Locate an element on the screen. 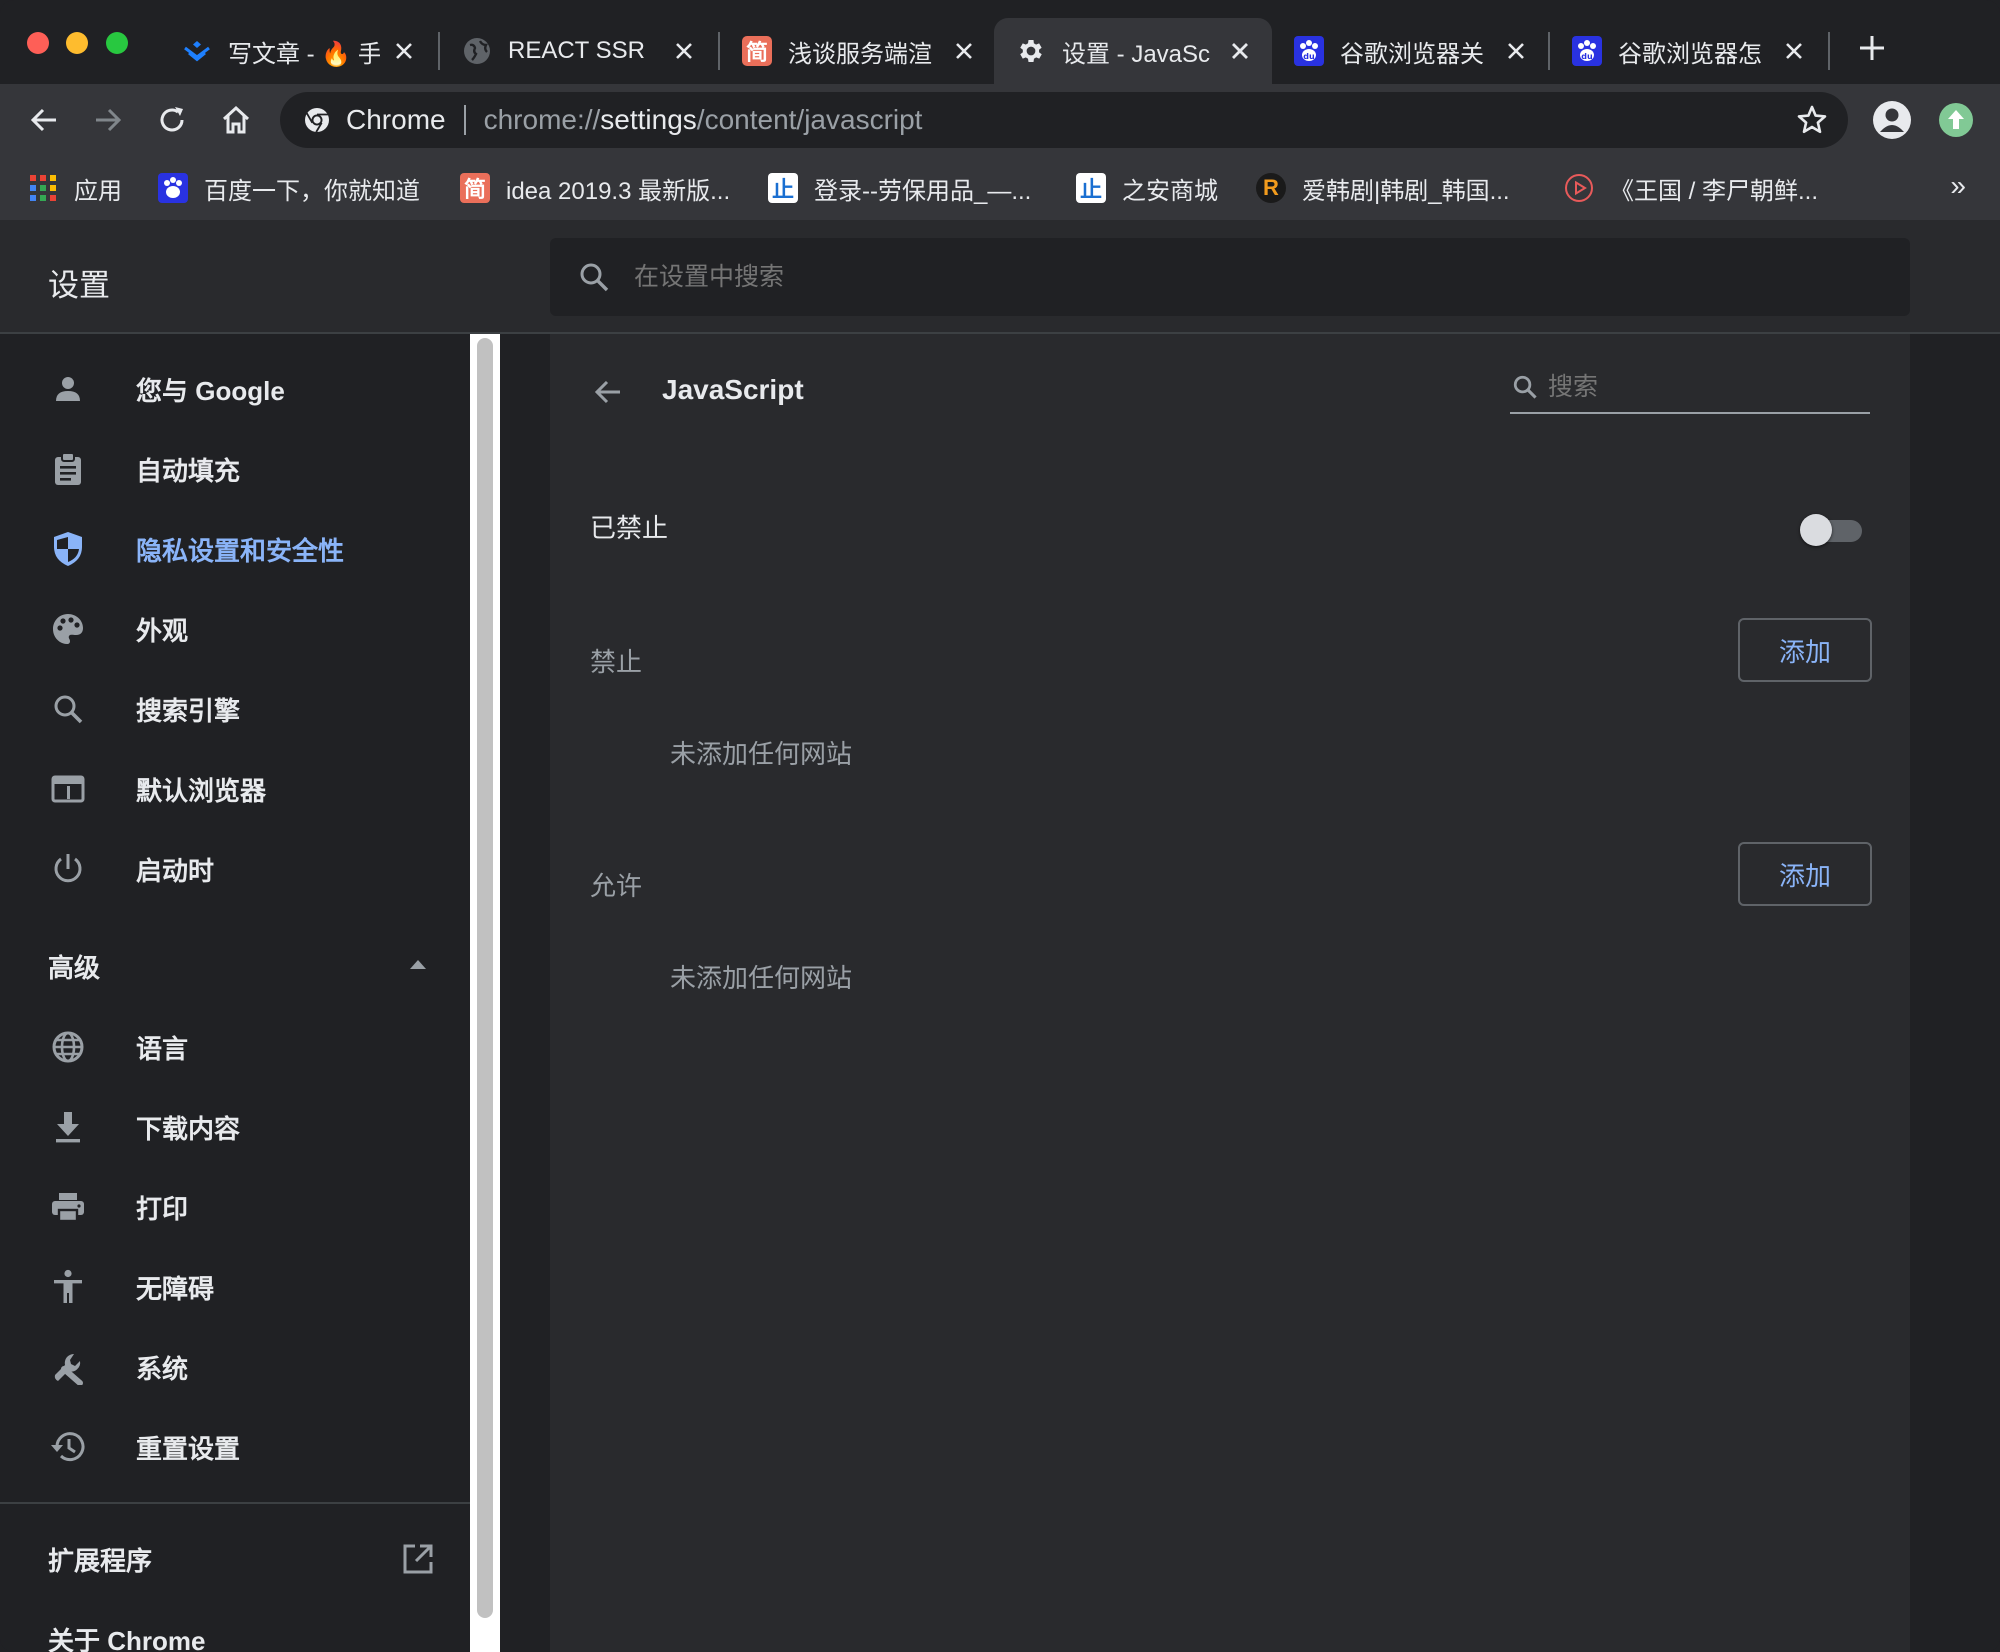  sidebar-item-default-browser: 默认浏览器 is located at coordinates (235, 789).